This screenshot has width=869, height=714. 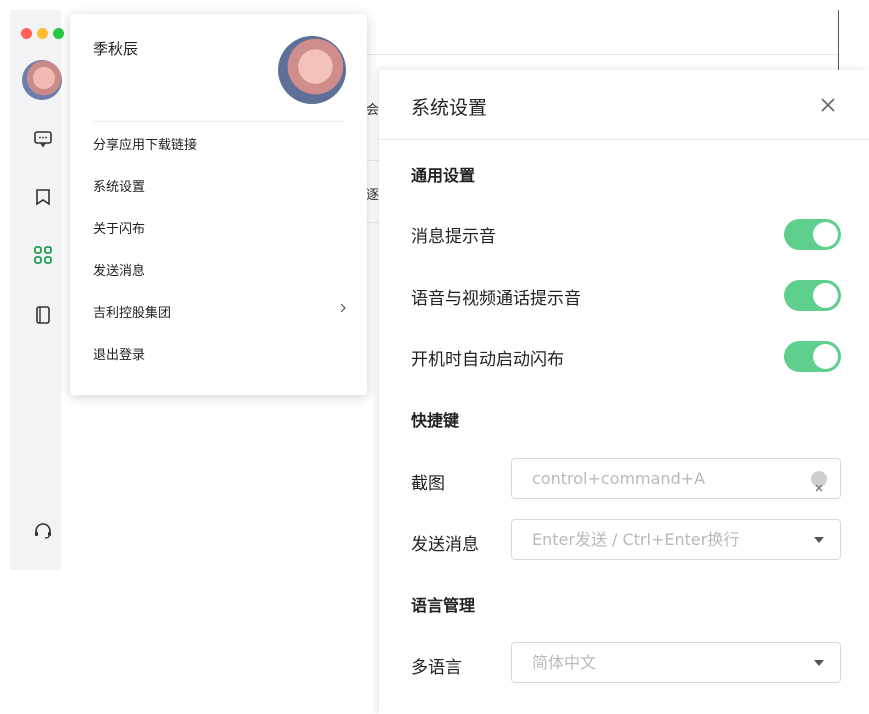 What do you see at coordinates (43, 255) in the screenshot?
I see `apps-grid-icon` at bounding box center [43, 255].